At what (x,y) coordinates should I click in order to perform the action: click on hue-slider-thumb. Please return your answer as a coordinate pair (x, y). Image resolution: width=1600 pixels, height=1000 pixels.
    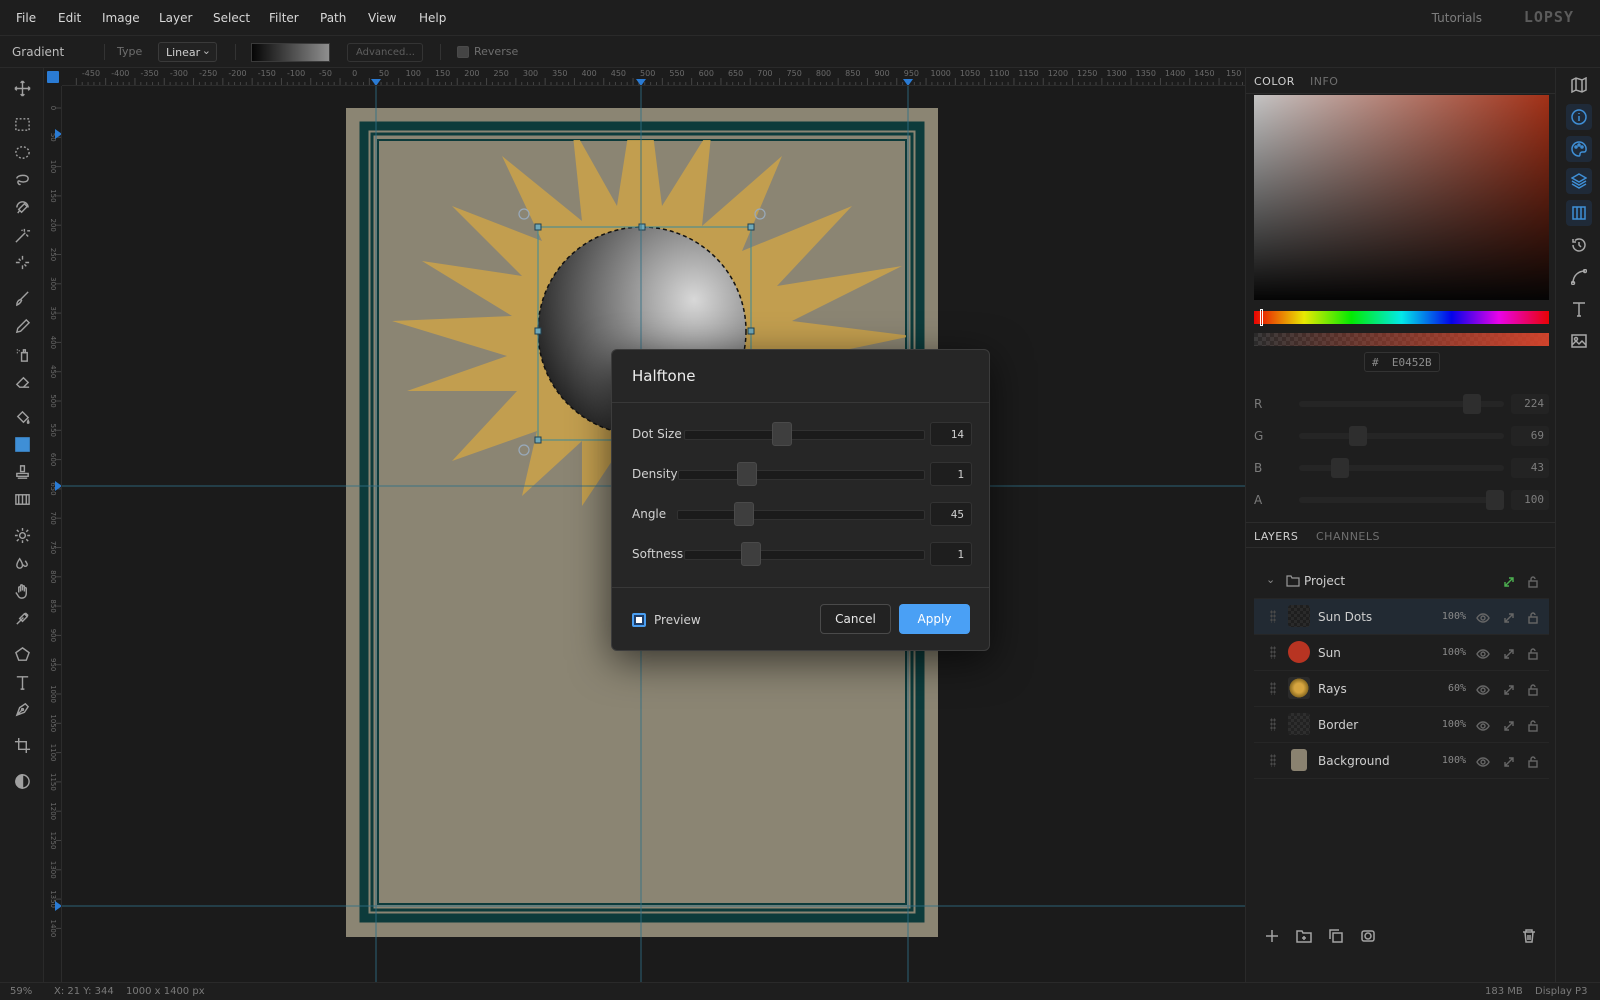
    Looking at the image, I should click on (1261, 317).